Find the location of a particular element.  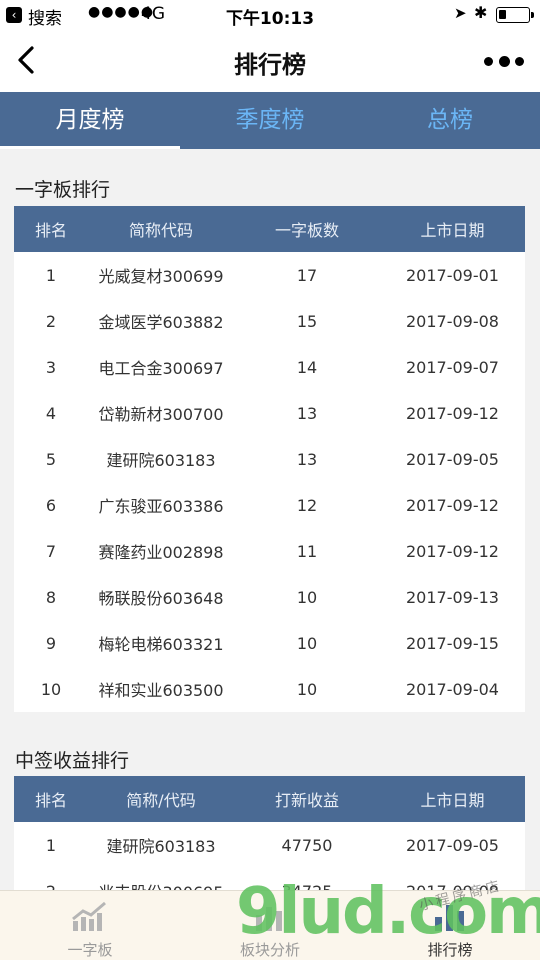

table-row: 8 畅联股份603648 10 2017-09-13 is located at coordinates (269, 597).